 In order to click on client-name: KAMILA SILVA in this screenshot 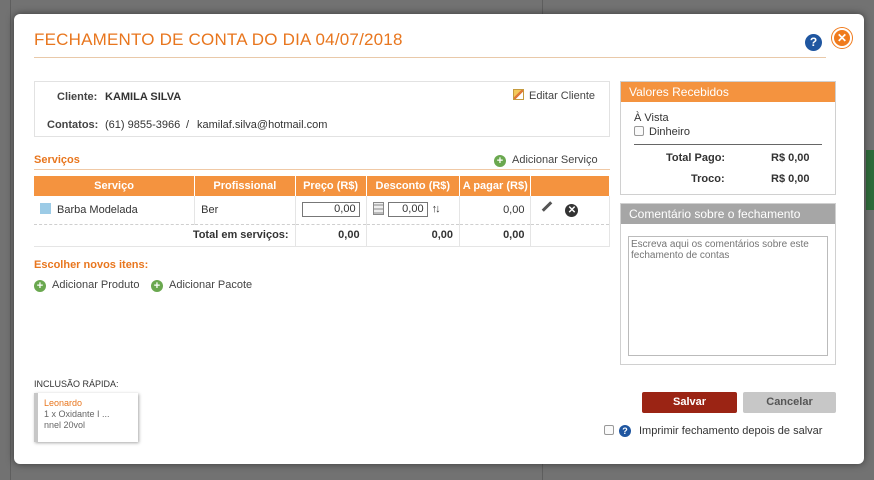, I will do `click(143, 97)`.